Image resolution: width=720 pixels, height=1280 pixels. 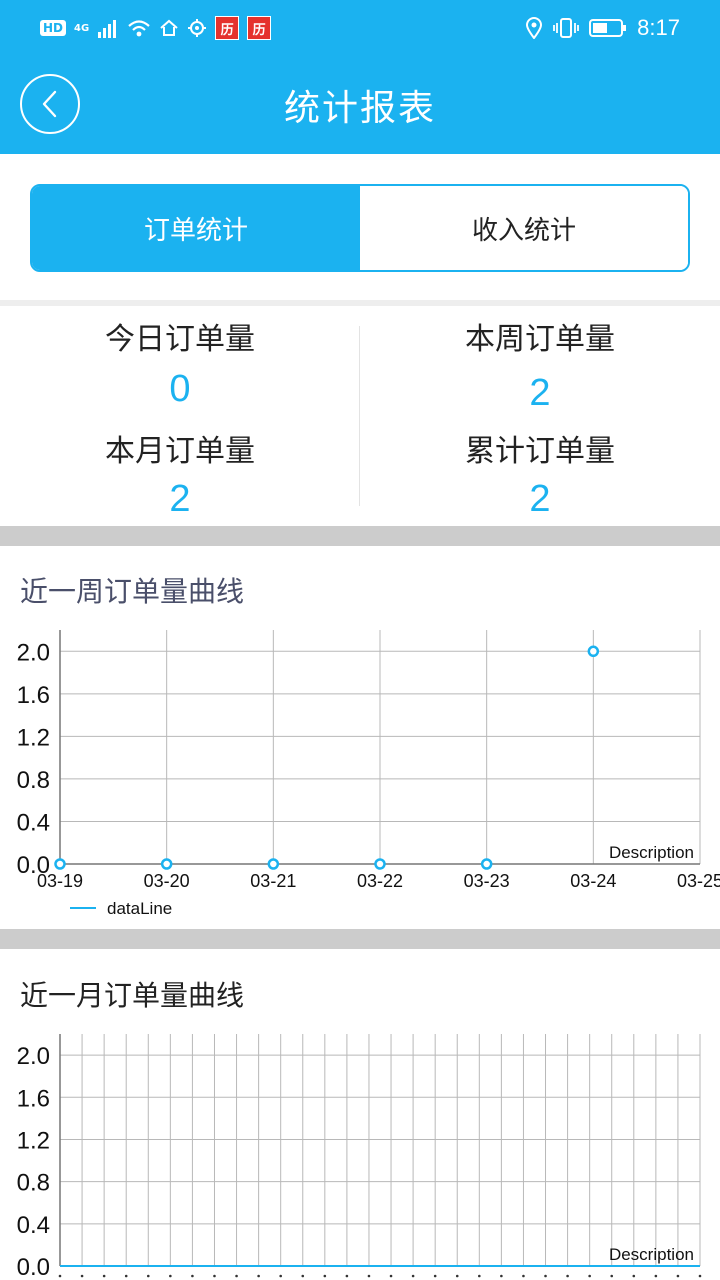 I want to click on location-target-icon, so click(x=197, y=28).